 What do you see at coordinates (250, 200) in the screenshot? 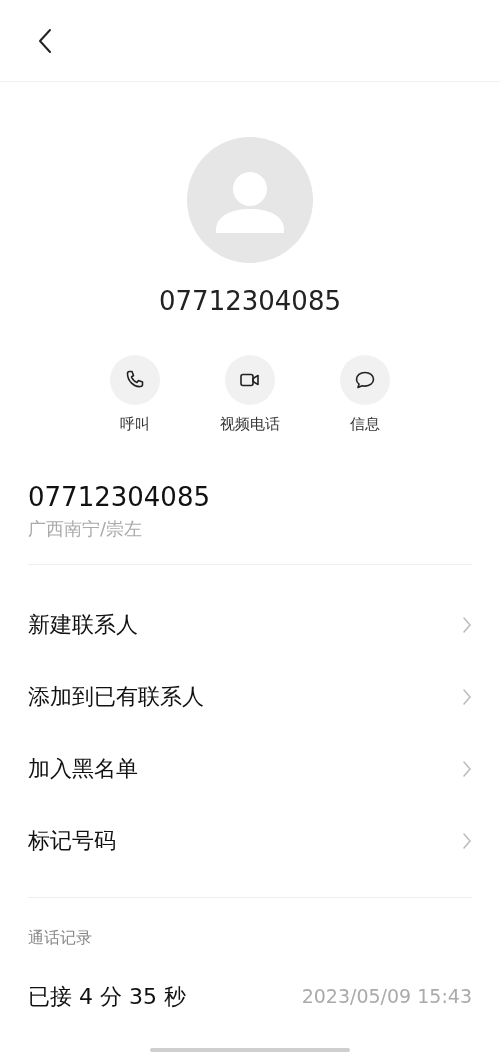
I see `avatar-icon` at bounding box center [250, 200].